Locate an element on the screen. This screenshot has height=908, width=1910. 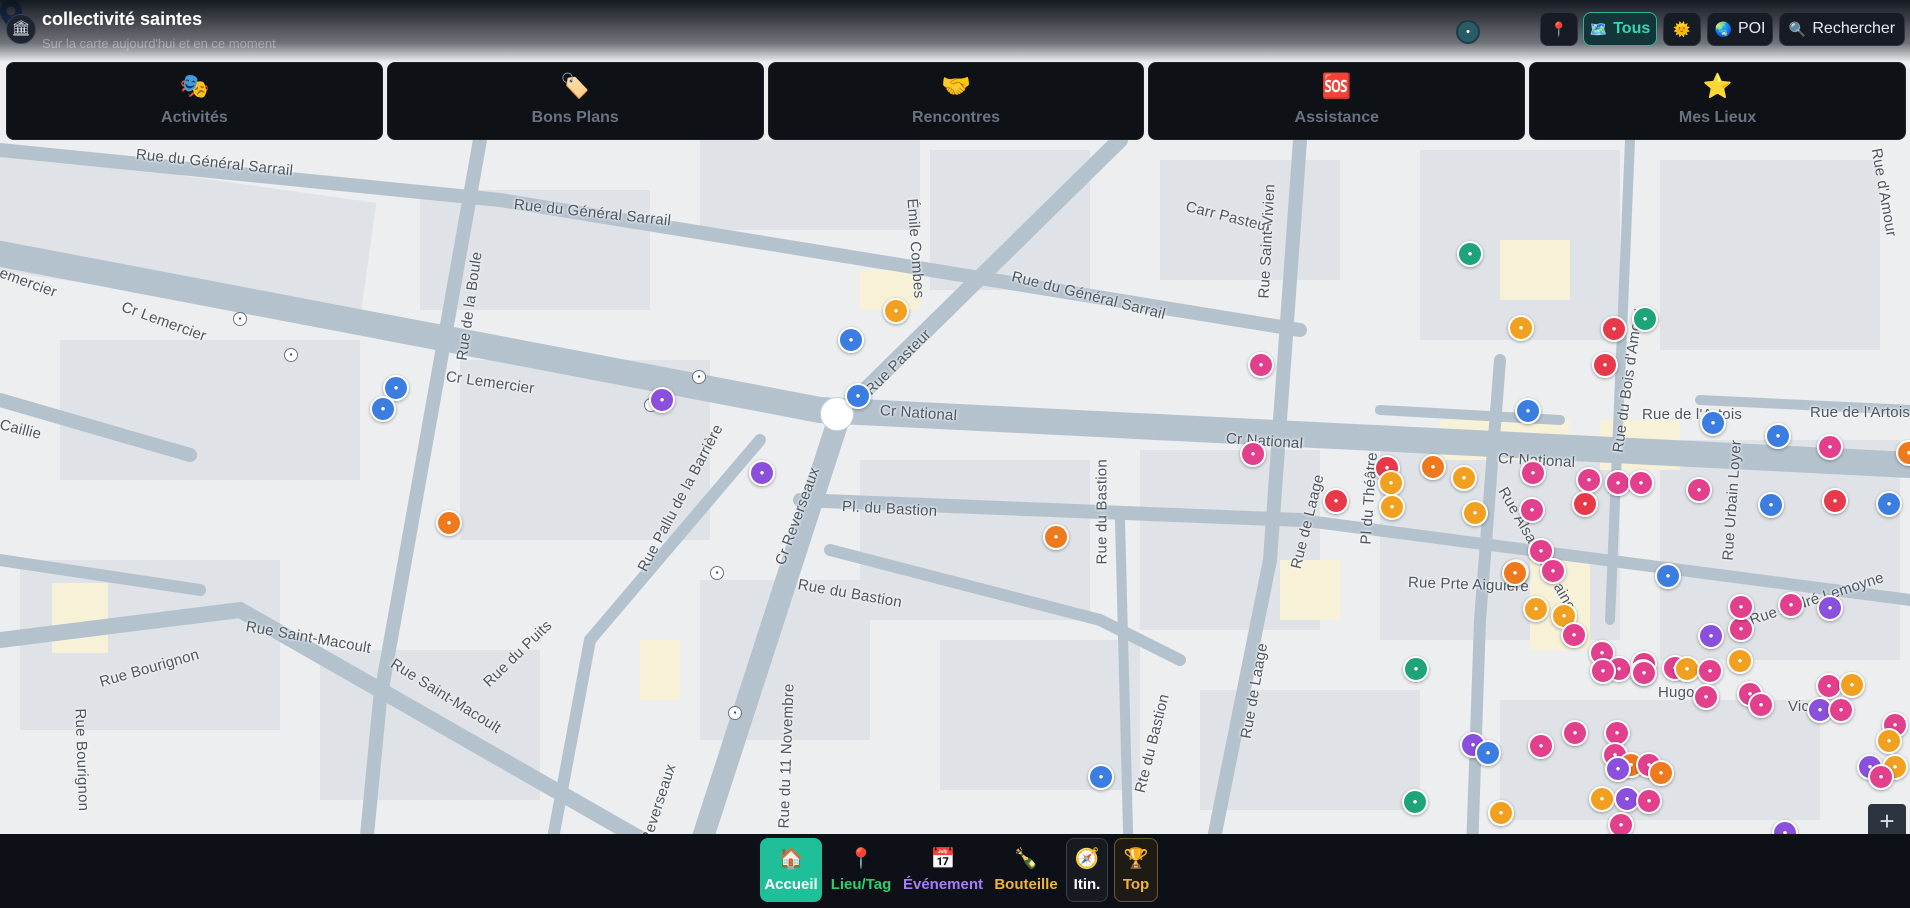
street-label: Hugo is located at coordinates (1676, 692).